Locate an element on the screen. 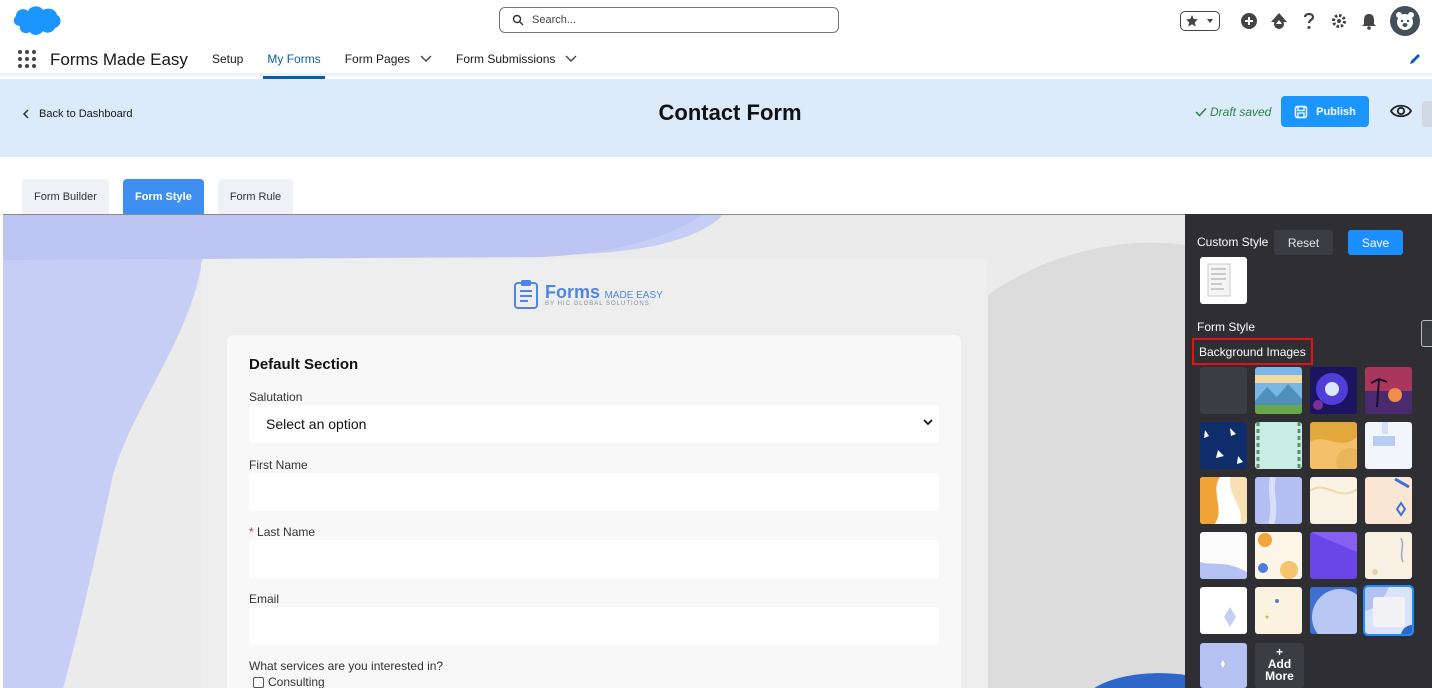  last-name-field is located at coordinates (594, 559).